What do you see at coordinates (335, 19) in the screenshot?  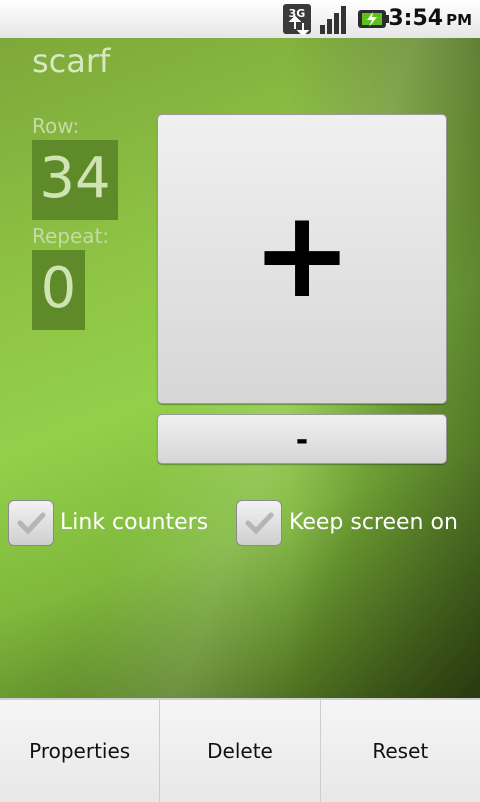 I see `signal-strength-icon` at bounding box center [335, 19].